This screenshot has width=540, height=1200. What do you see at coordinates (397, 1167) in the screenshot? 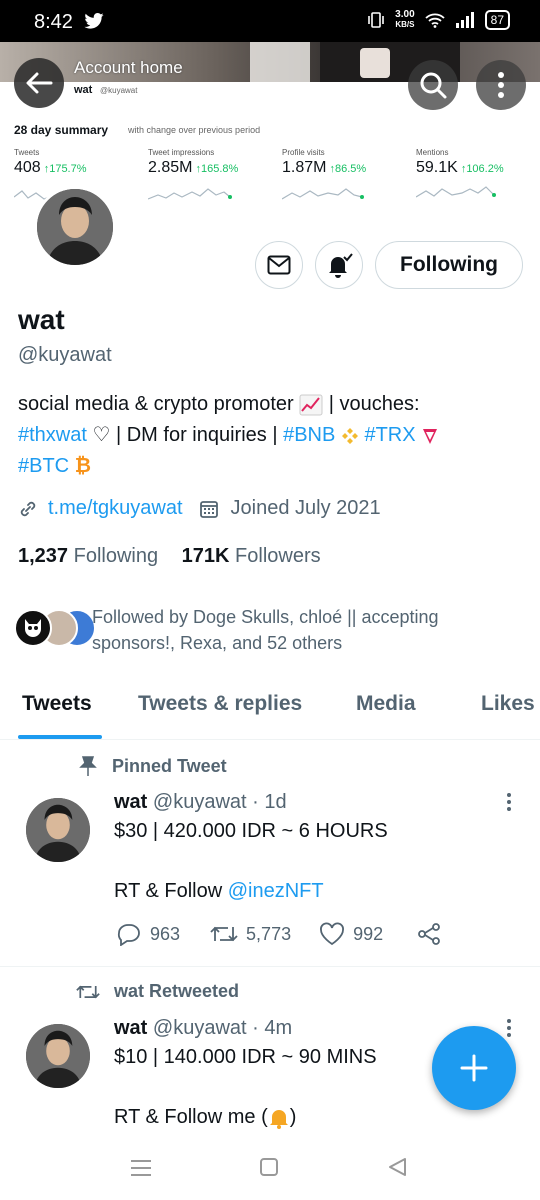
I see `back-nav-icon` at bounding box center [397, 1167].